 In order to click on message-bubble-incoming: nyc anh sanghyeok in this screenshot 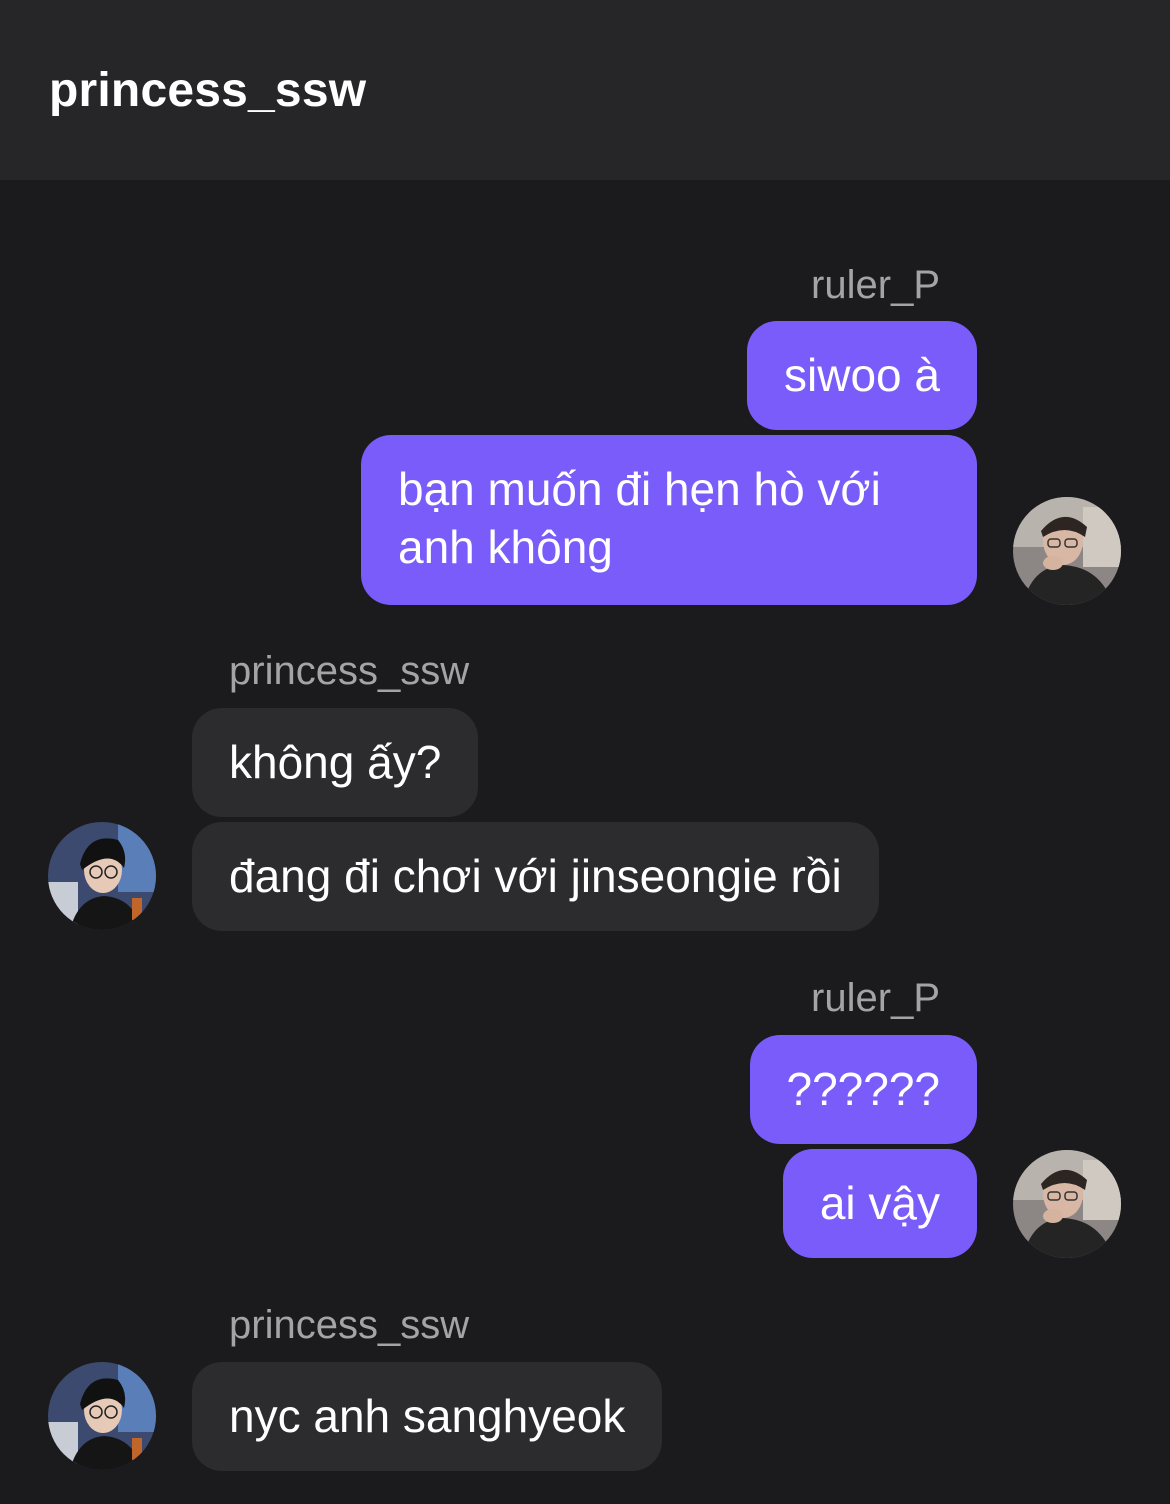, I will do `click(427, 1416)`.